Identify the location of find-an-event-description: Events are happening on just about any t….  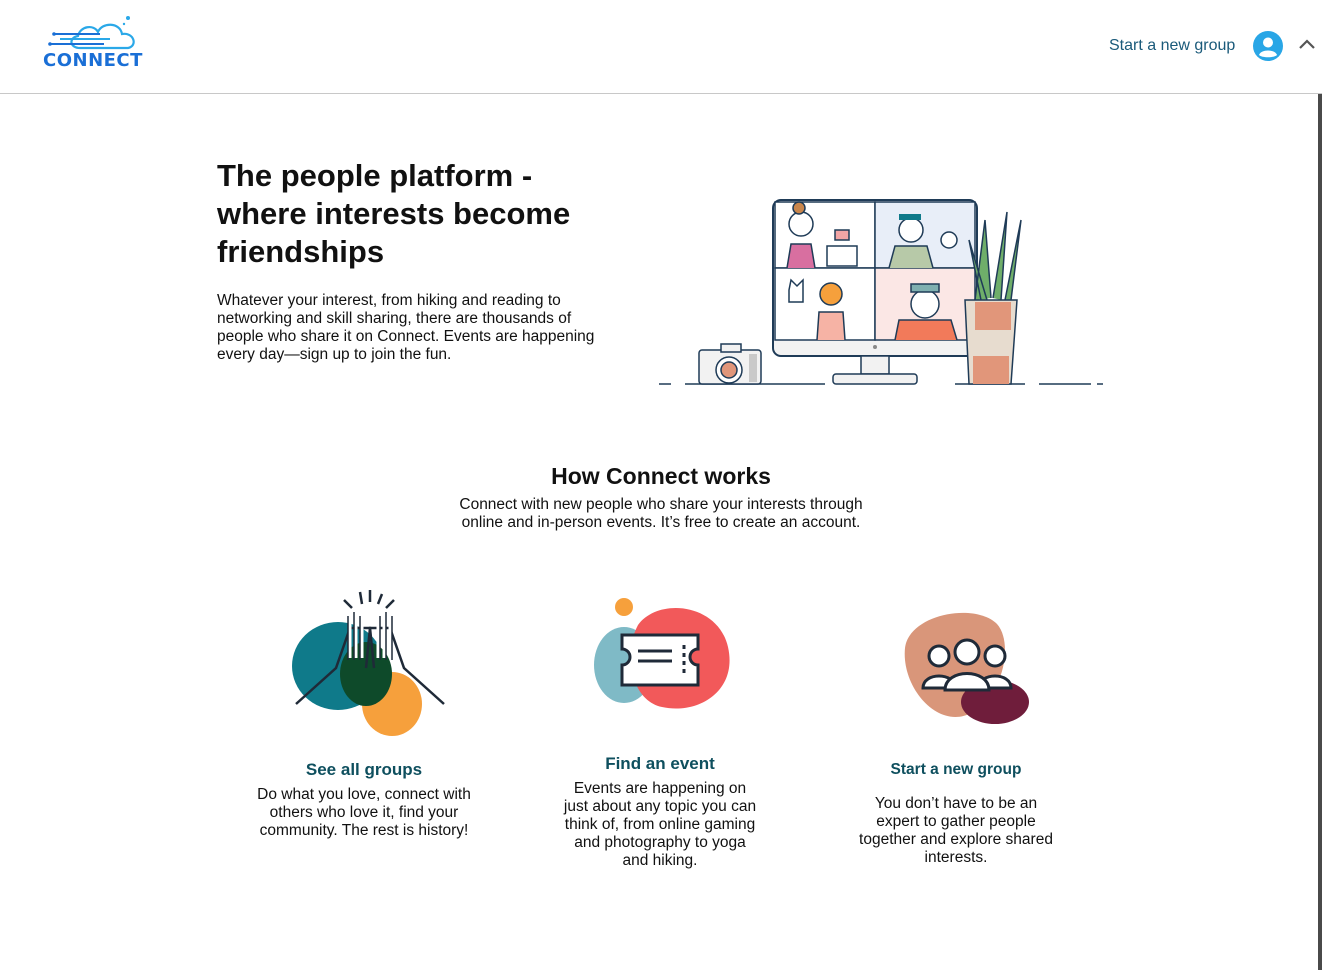
(660, 824).